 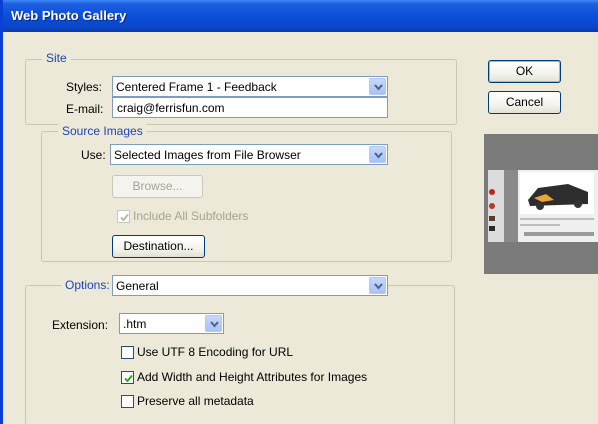 I want to click on use-dropdown: Selected Images from File Browser, so click(x=249, y=154).